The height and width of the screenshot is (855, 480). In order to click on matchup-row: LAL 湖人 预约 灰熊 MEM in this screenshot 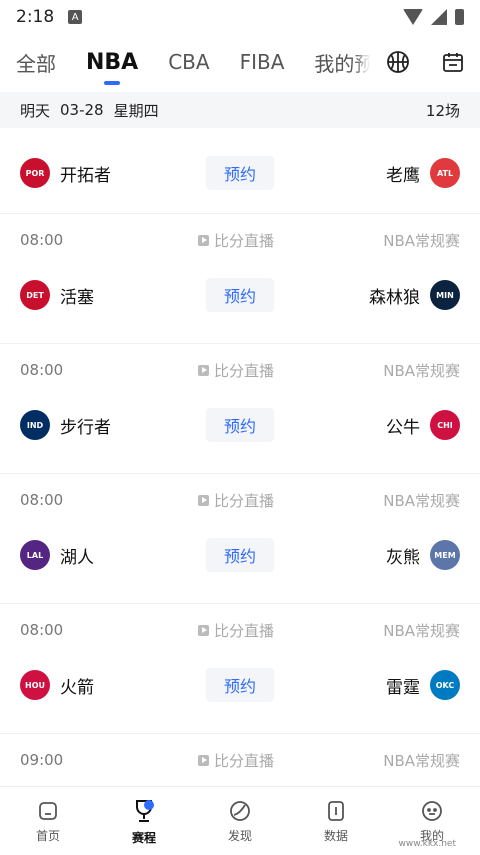, I will do `click(240, 555)`.